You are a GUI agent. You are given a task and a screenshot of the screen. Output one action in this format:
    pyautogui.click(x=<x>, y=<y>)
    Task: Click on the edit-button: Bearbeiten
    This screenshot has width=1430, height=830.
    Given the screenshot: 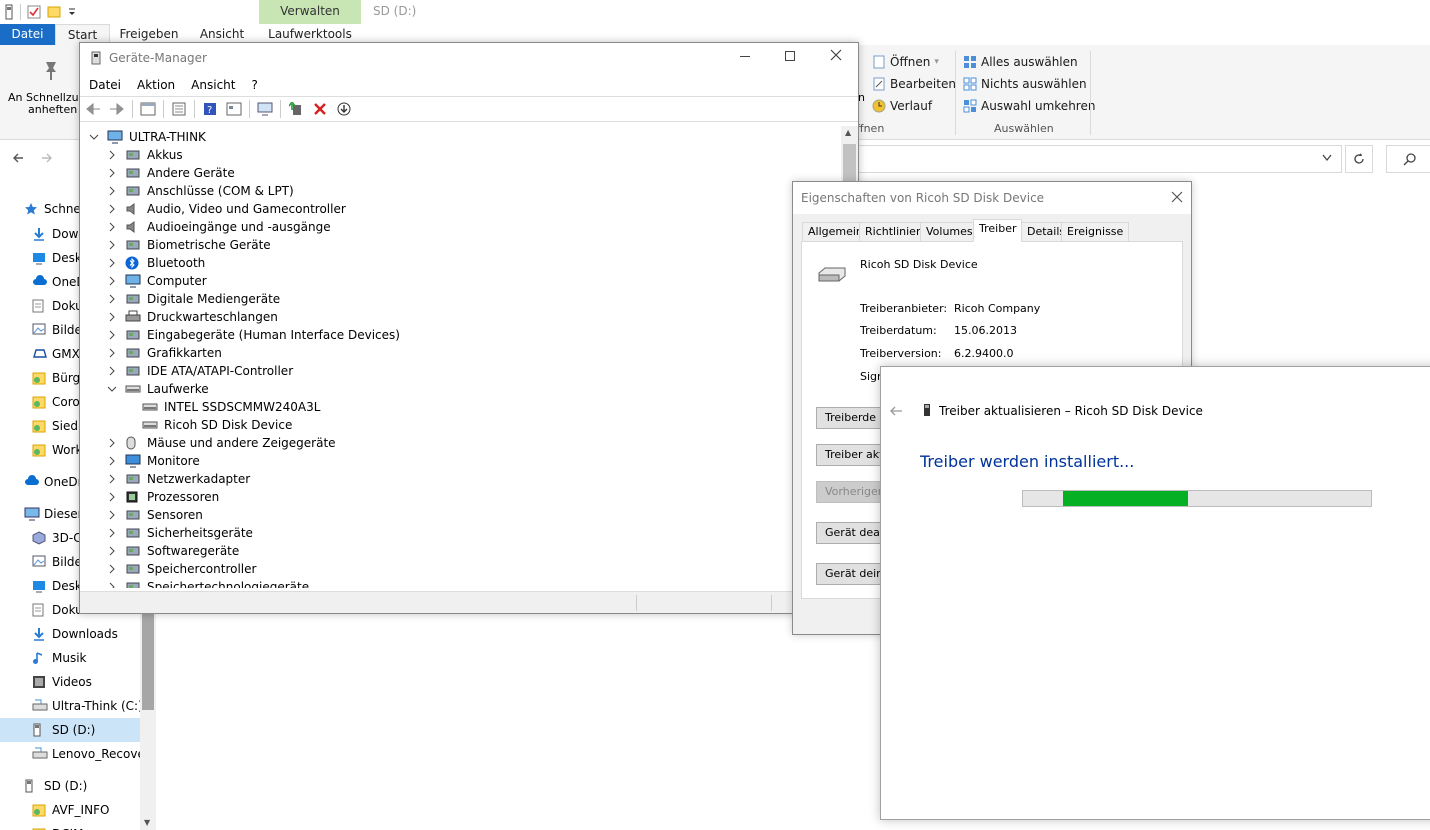 What is the action you would take?
    pyautogui.click(x=914, y=84)
    